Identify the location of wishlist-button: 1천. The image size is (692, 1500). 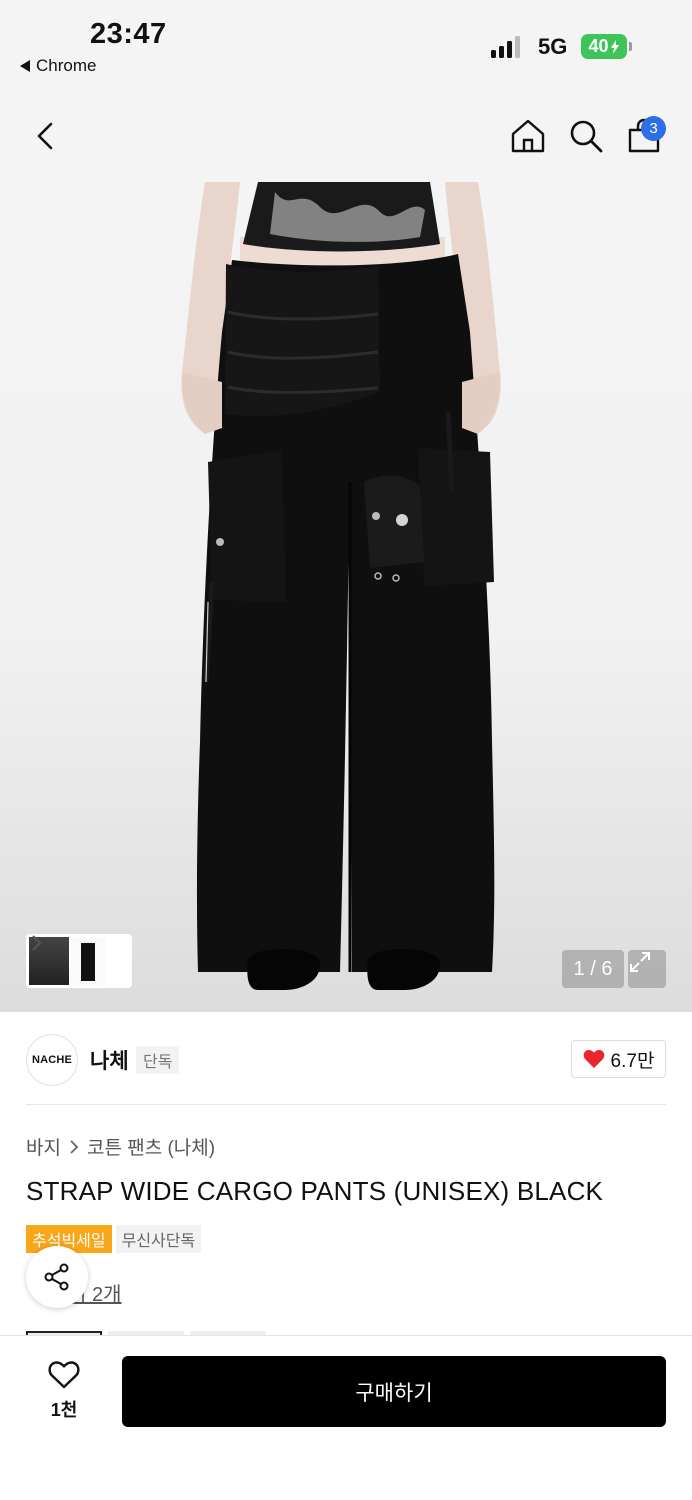
(64, 1391).